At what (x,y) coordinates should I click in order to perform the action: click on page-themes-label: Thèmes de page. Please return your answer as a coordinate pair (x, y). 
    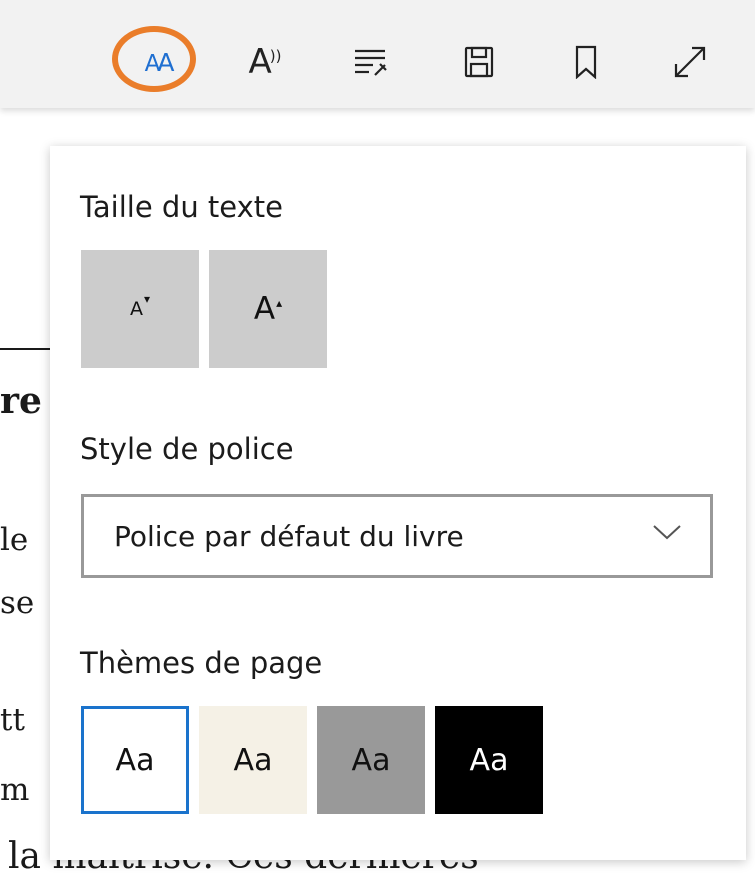
    Looking at the image, I should click on (201, 663).